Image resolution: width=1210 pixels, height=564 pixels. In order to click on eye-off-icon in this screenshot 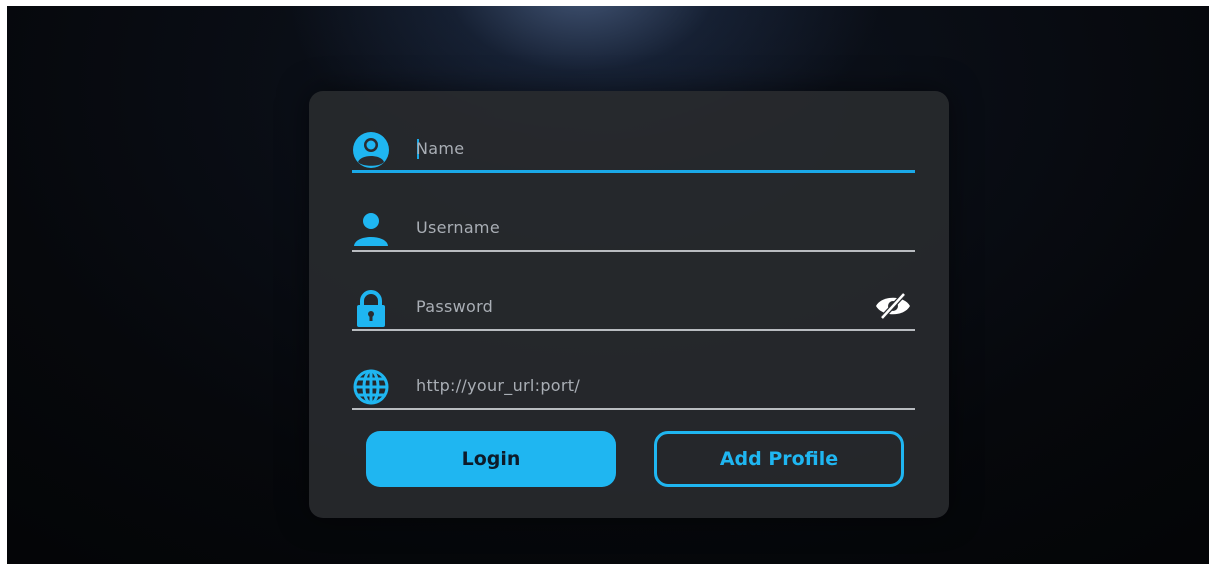, I will do `click(893, 306)`.